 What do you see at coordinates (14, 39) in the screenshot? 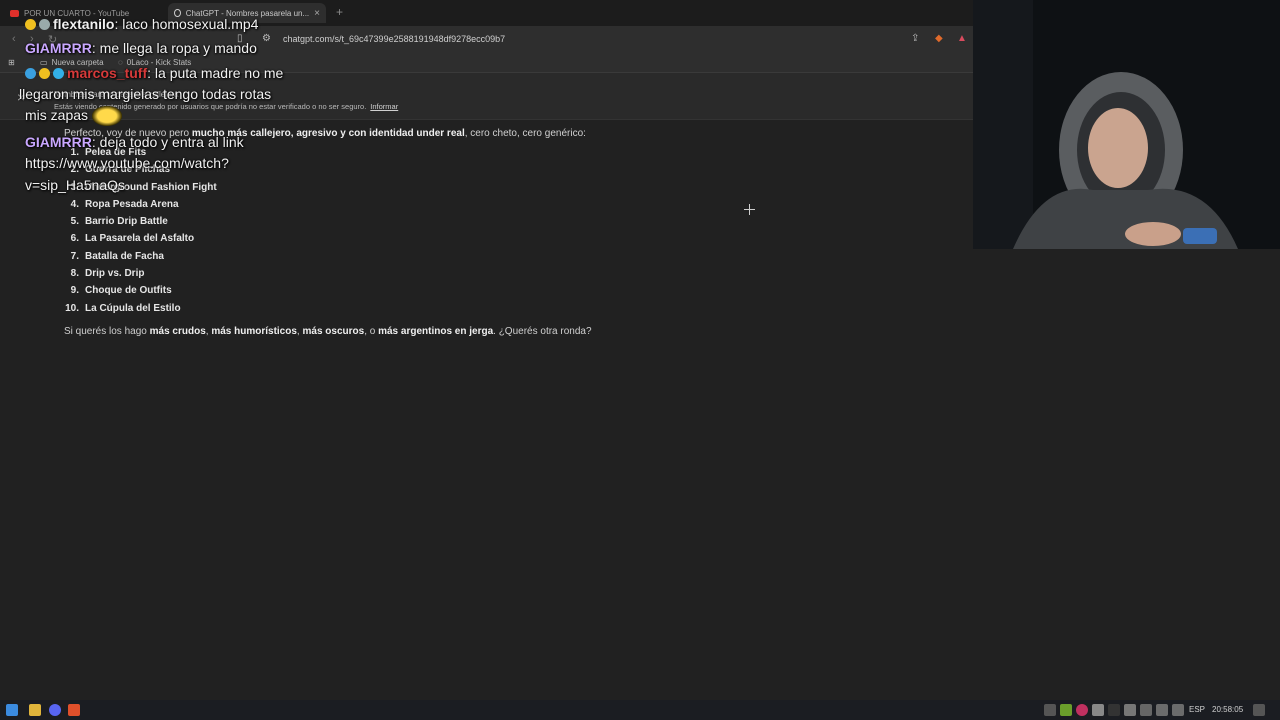
I see `back-icon: ‹` at bounding box center [14, 39].